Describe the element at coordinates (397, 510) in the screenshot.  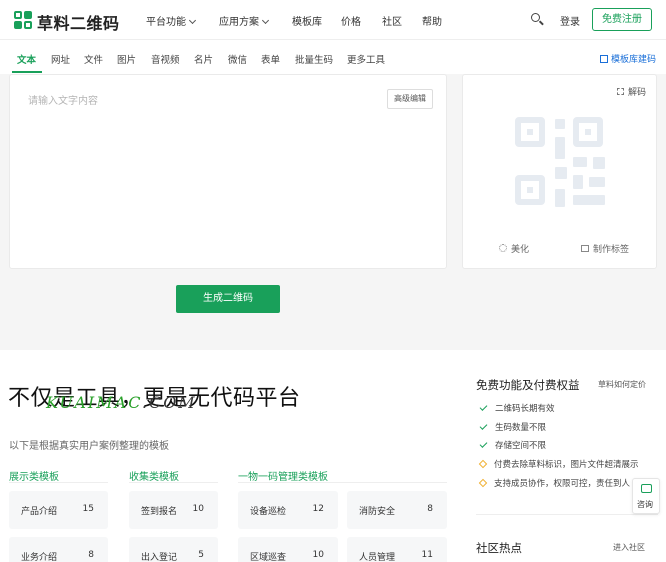
I see `template-card: 消防安全 8` at that location.